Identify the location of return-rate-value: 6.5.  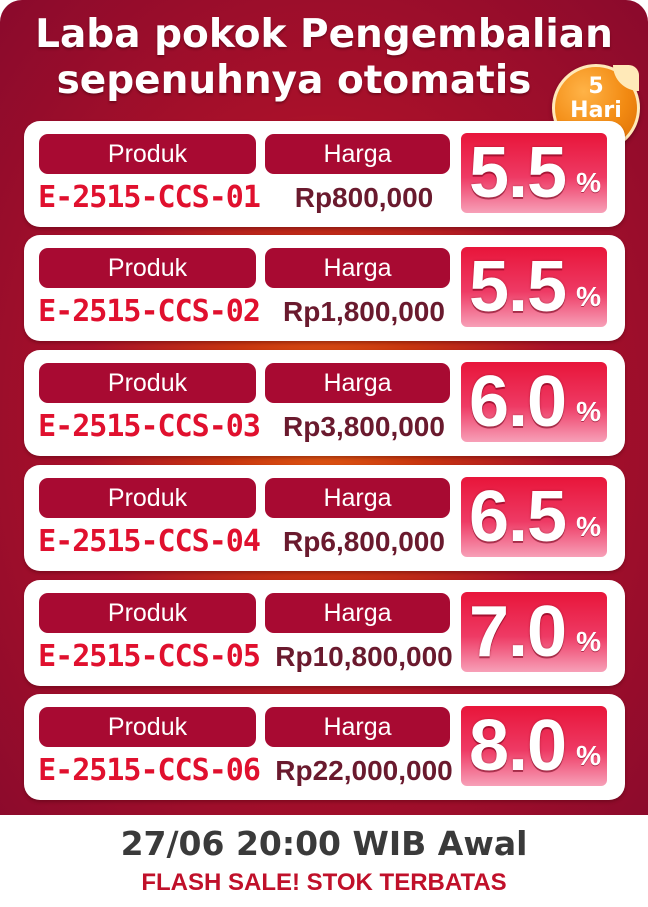
(518, 517).